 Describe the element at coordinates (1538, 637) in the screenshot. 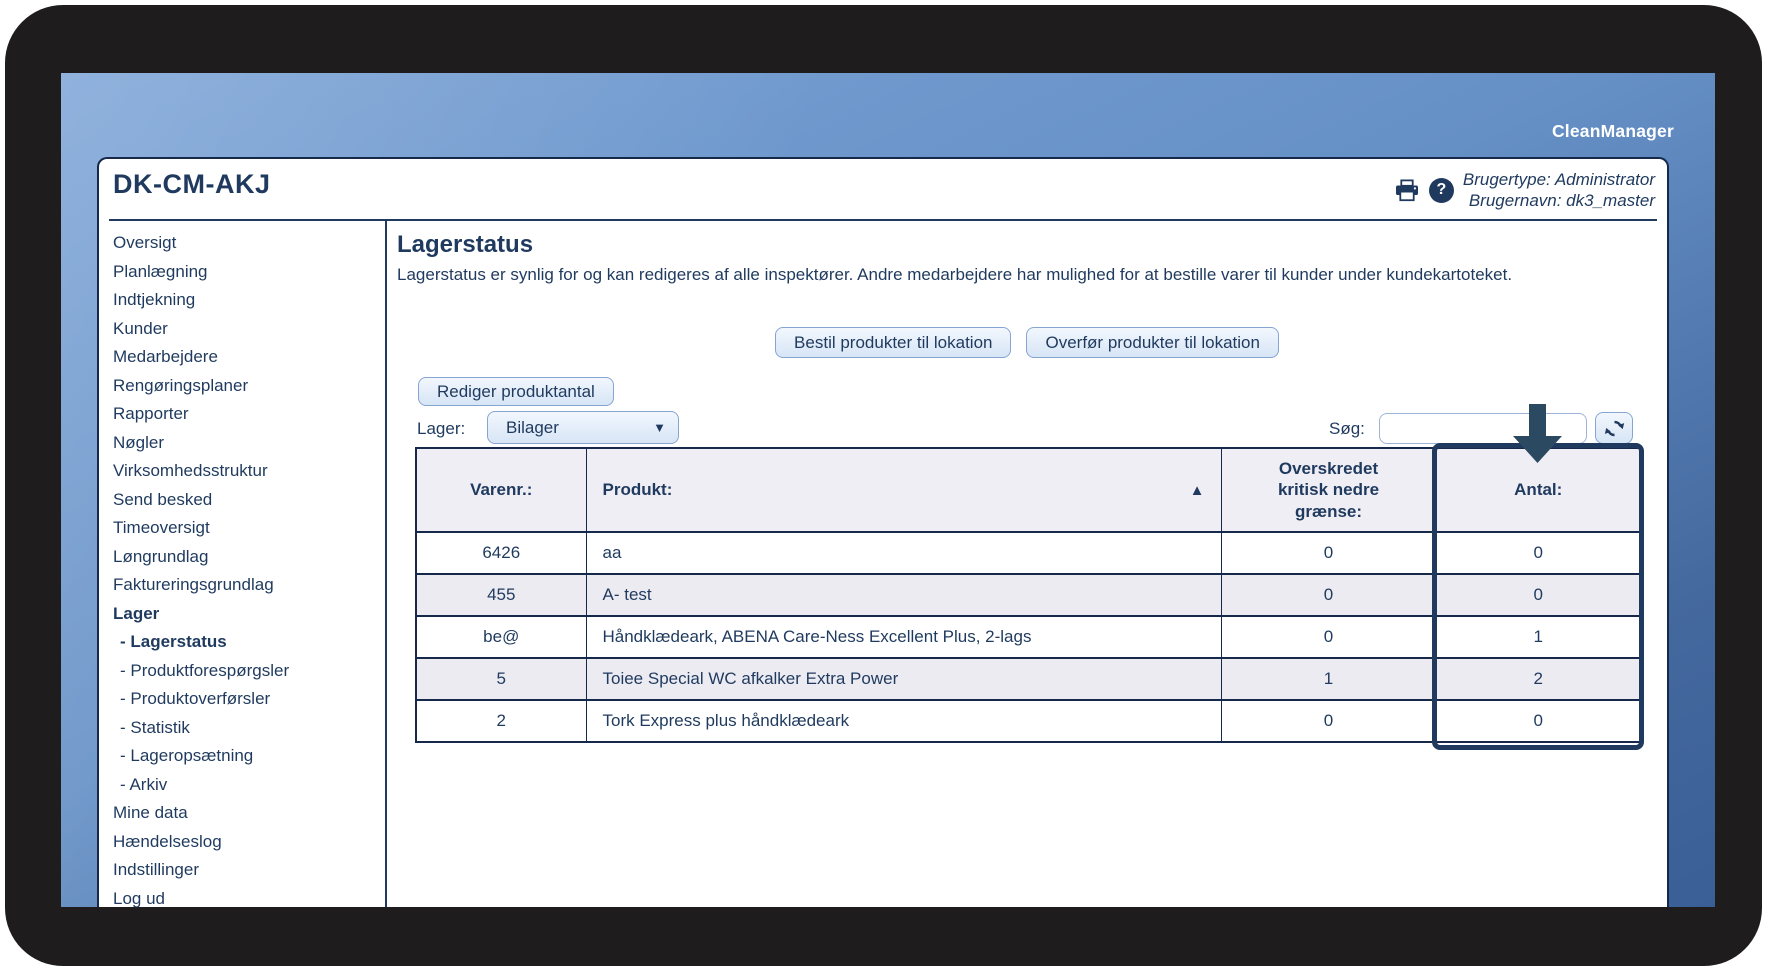

I see `cell-antal: 1` at that location.